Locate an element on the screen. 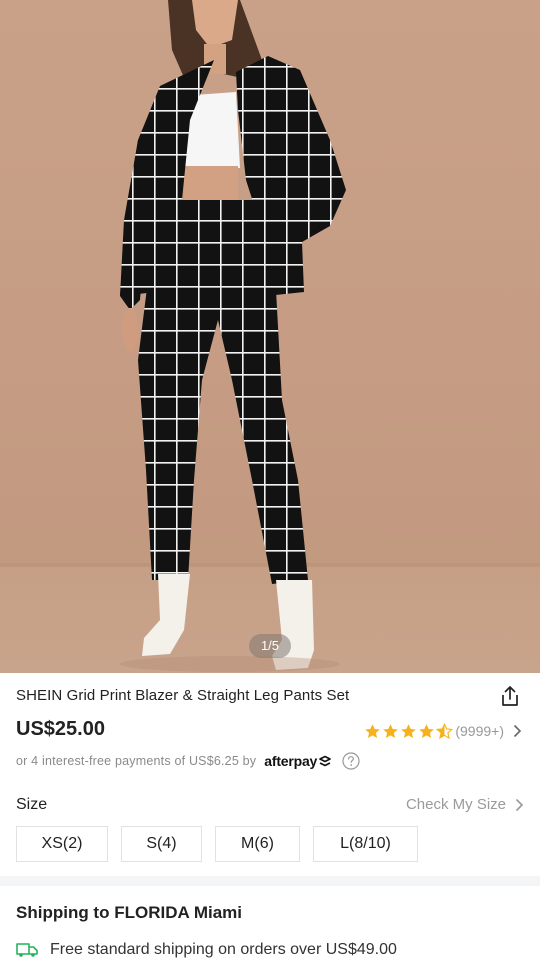 The image size is (540, 960). rating-stars is located at coordinates (409, 731).